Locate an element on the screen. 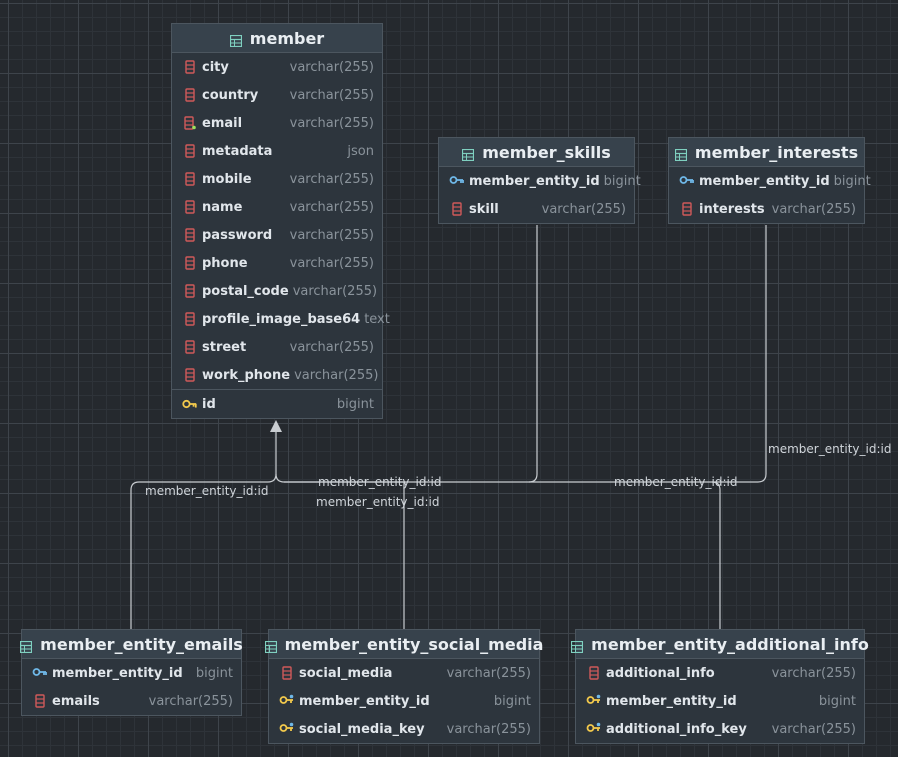 The width and height of the screenshot is (898, 757). table-header: member_skills is located at coordinates (536, 152).